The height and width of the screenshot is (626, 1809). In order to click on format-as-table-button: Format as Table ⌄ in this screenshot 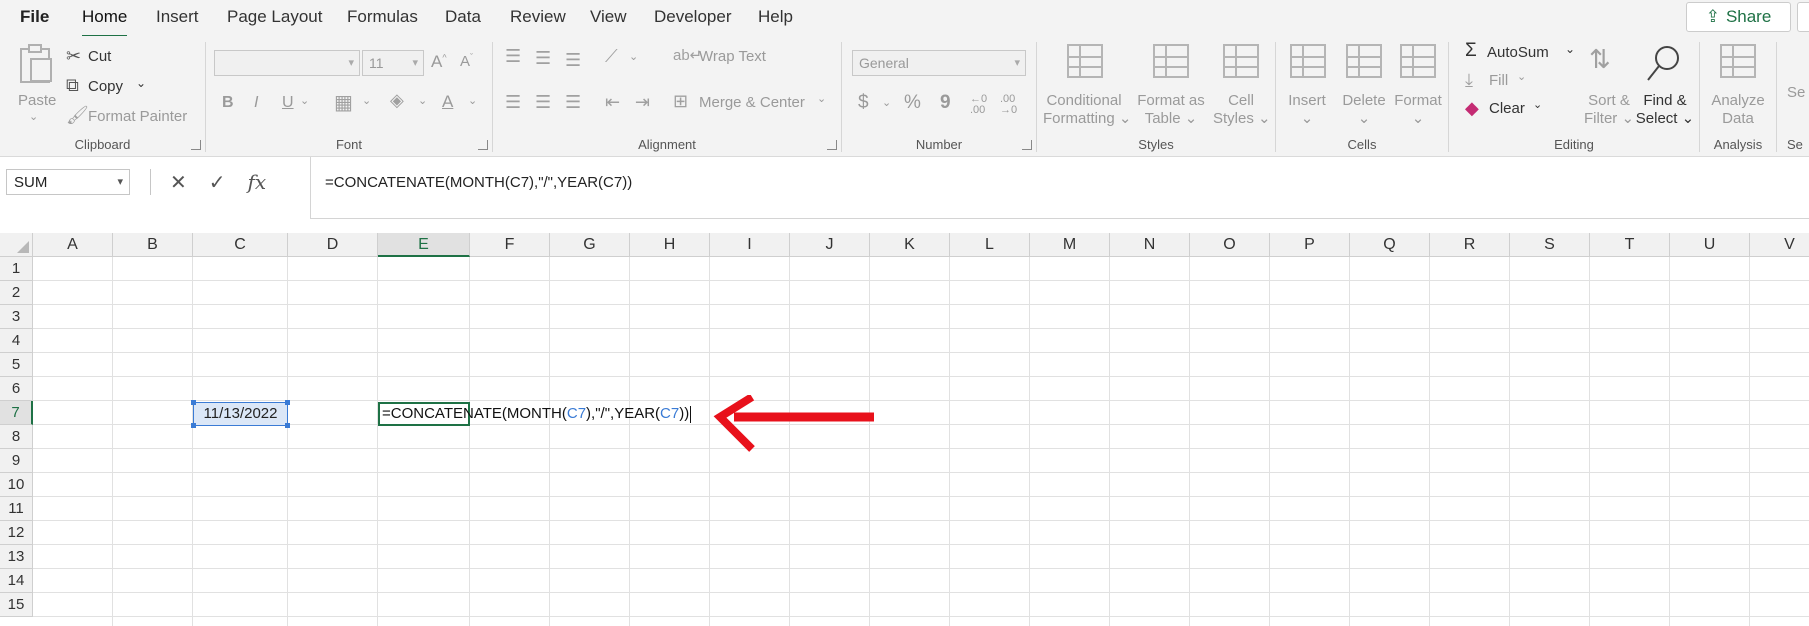, I will do `click(1171, 85)`.